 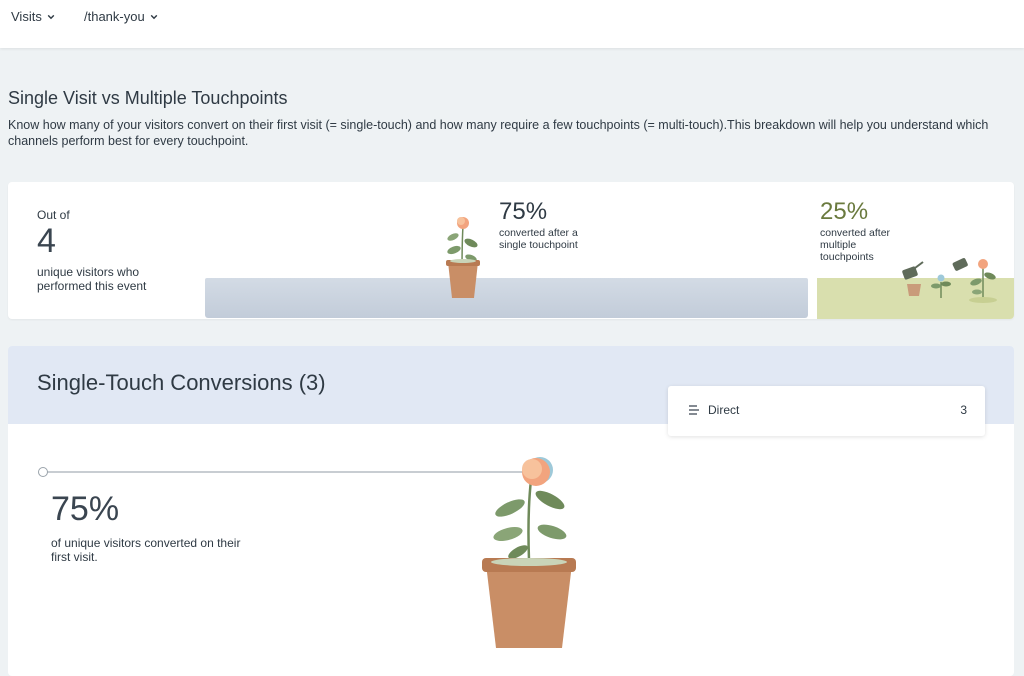 What do you see at coordinates (43, 472) in the screenshot?
I see `progress-handle` at bounding box center [43, 472].